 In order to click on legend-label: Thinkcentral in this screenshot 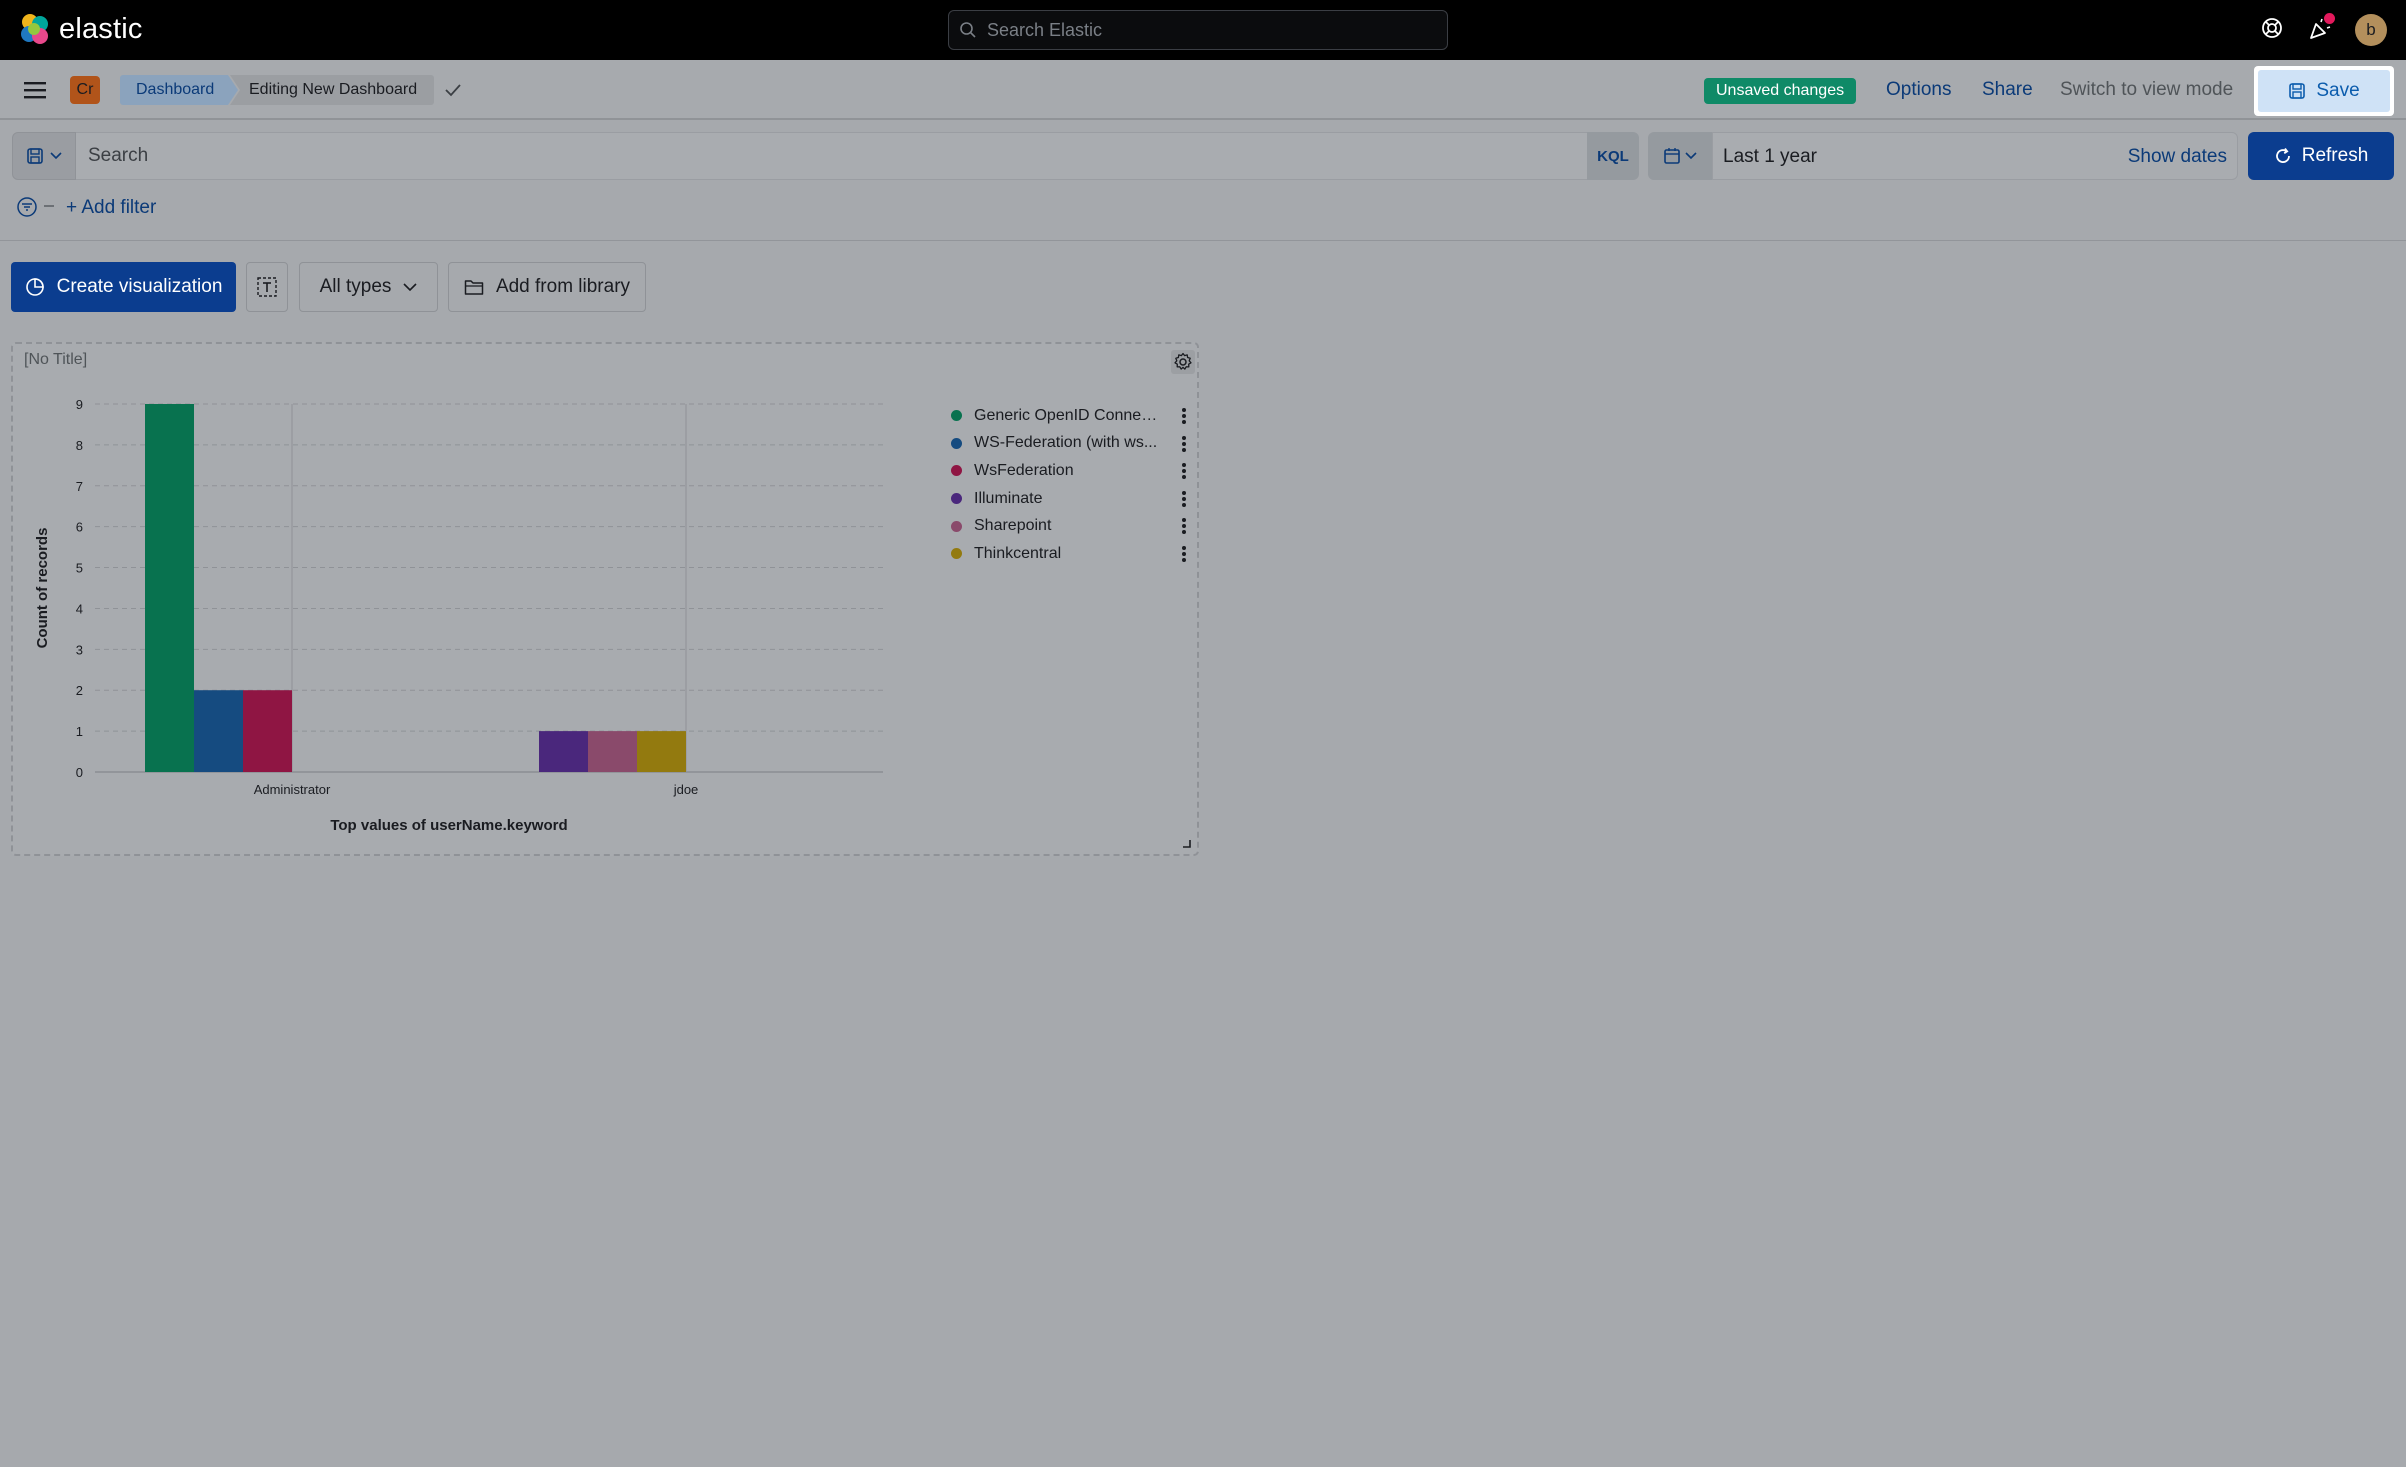, I will do `click(1018, 553)`.